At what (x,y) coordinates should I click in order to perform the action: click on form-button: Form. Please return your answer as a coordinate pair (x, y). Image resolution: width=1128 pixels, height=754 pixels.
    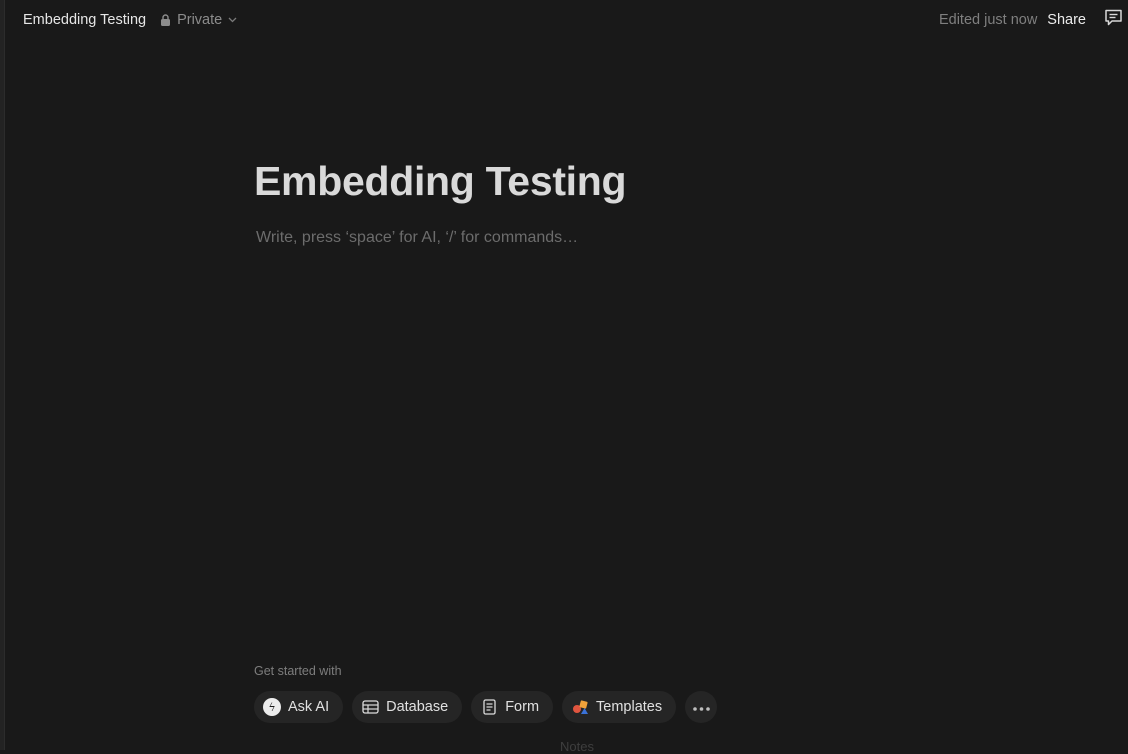
    Looking at the image, I should click on (512, 707).